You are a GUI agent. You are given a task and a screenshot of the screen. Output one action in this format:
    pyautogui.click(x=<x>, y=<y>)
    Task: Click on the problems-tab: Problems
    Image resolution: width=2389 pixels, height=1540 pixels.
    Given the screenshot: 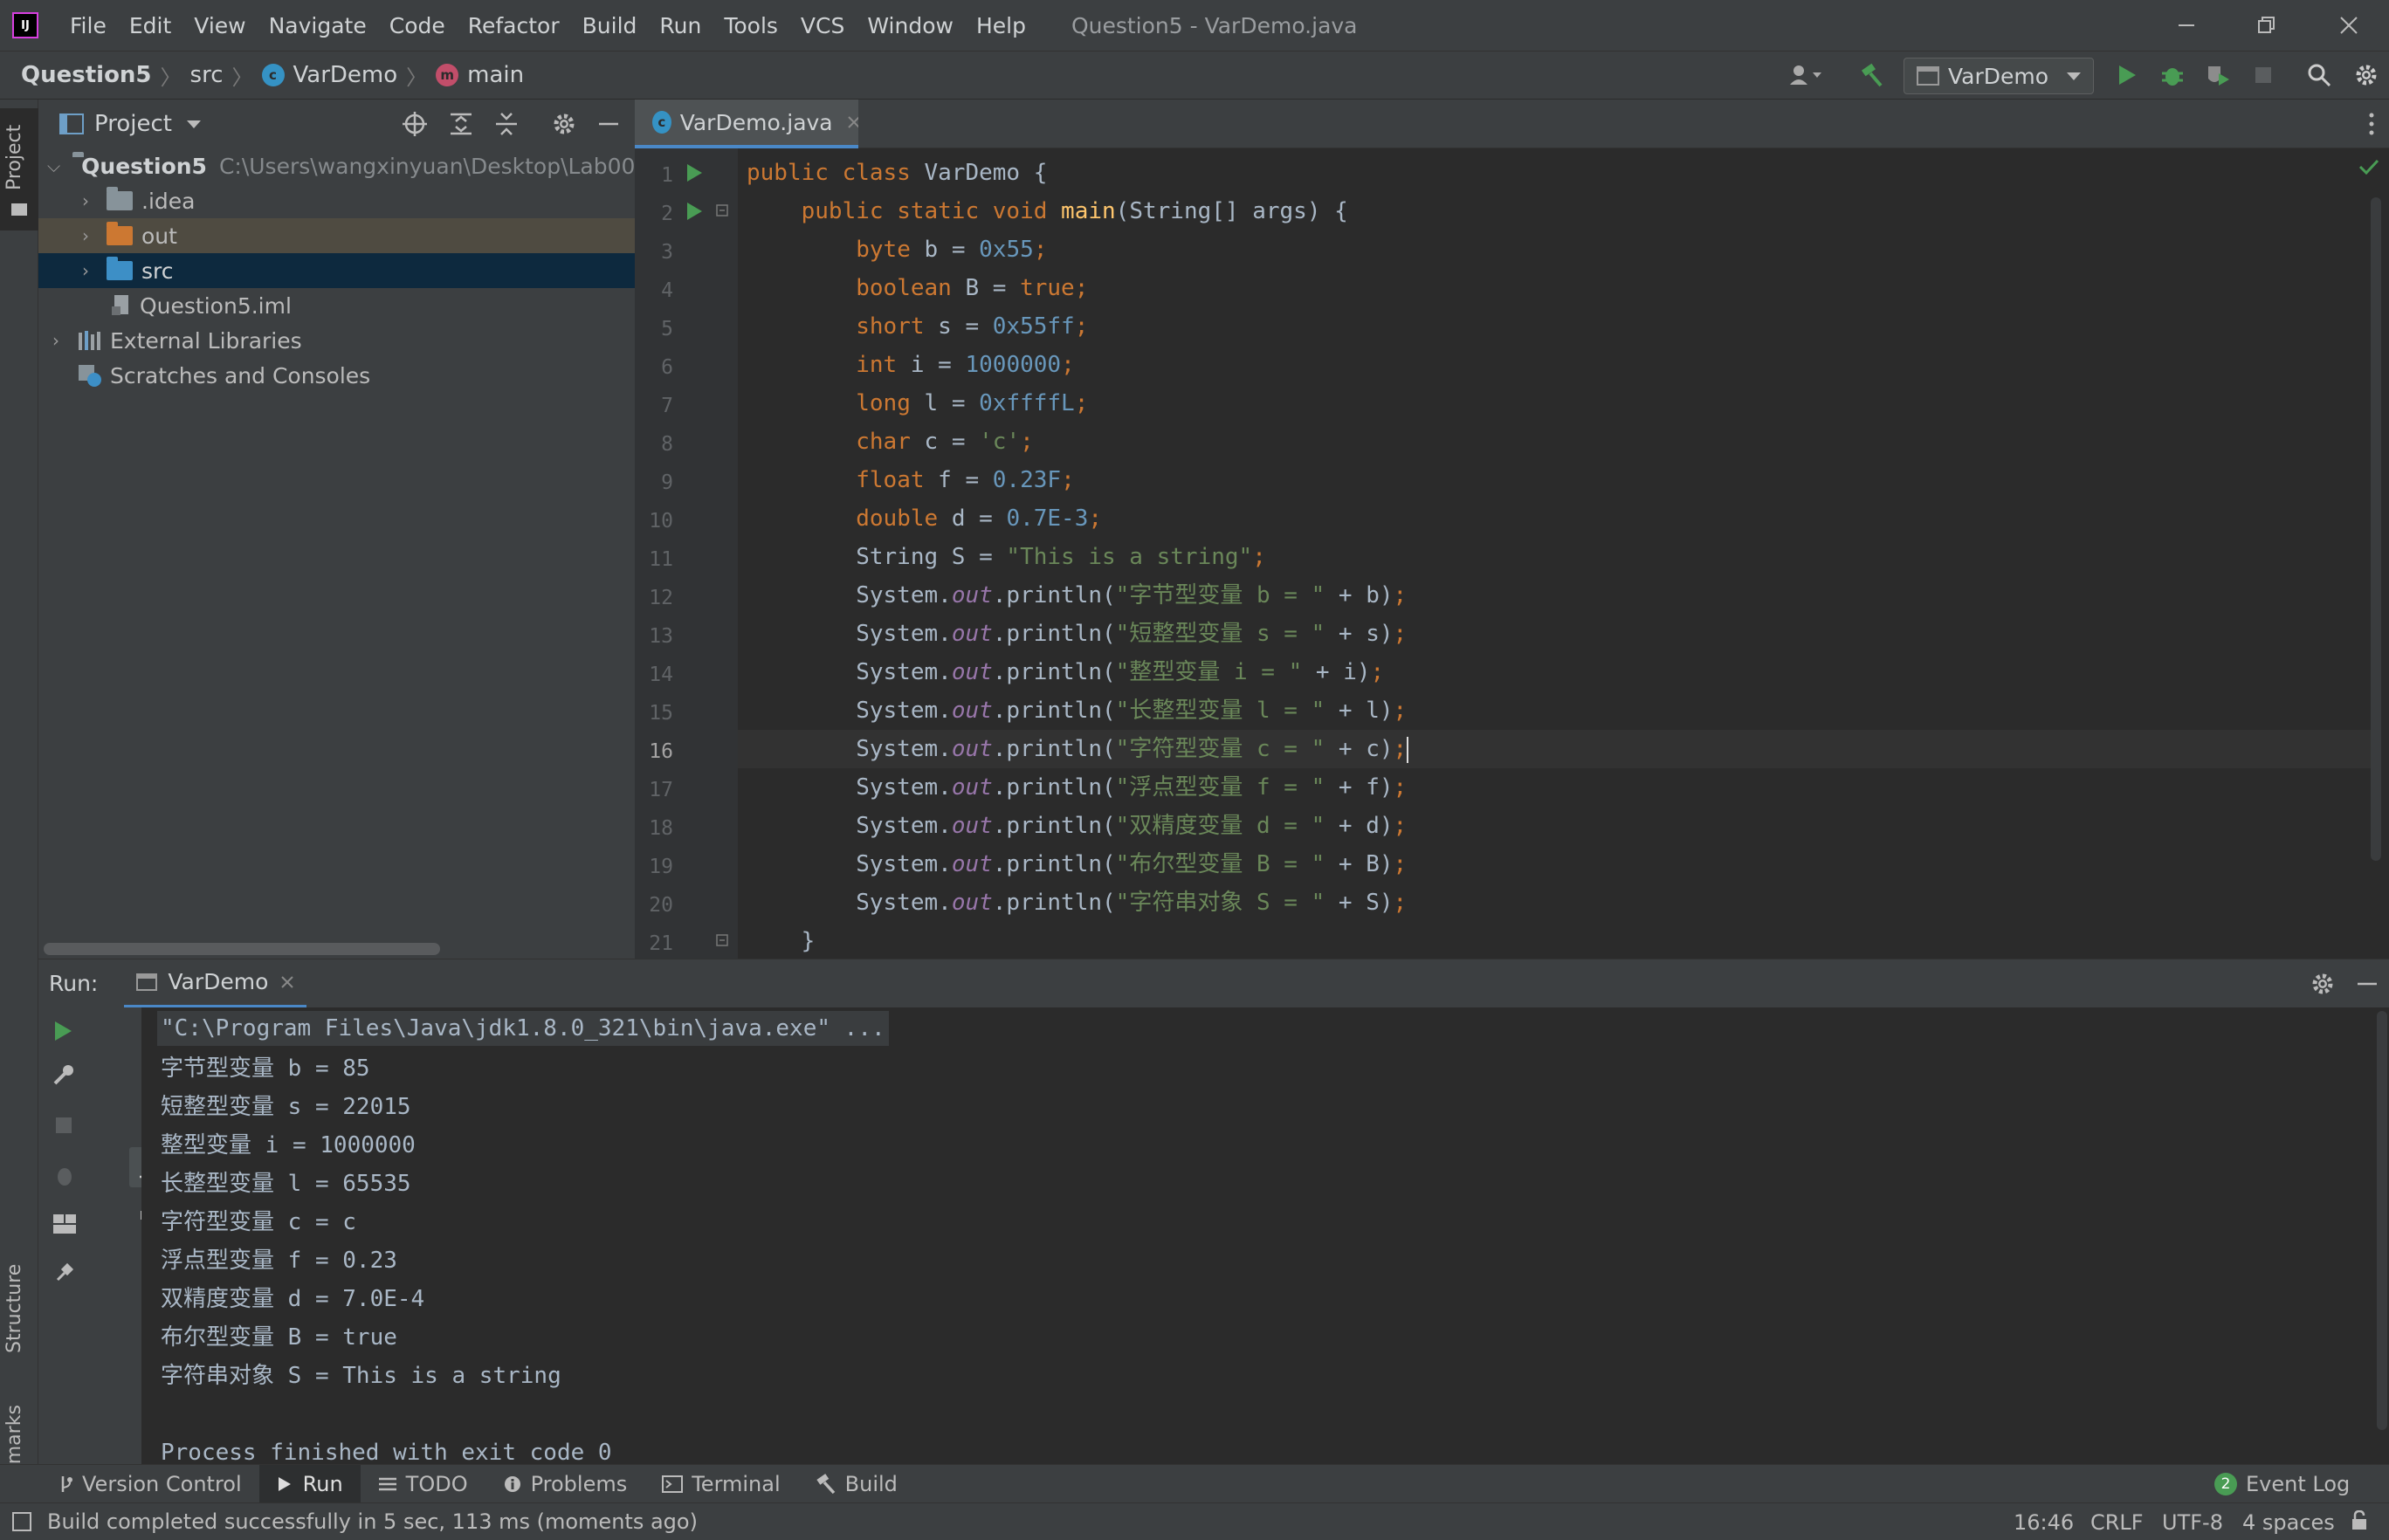 What is the action you would take?
    pyautogui.click(x=565, y=1484)
    